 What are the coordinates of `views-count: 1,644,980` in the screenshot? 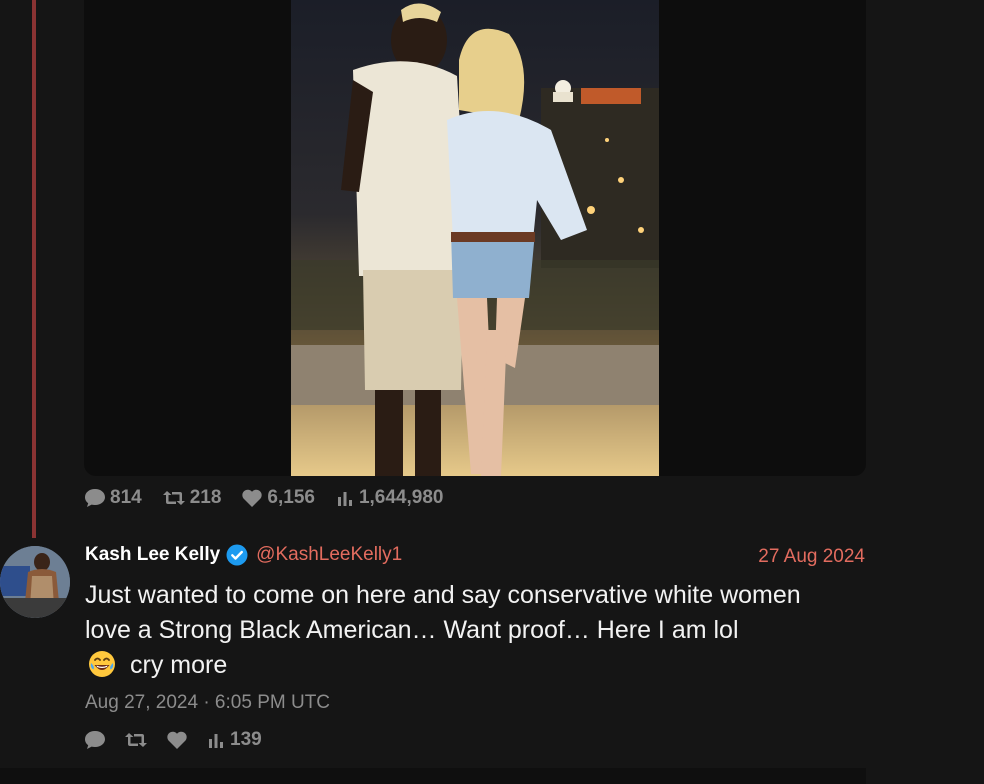 It's located at (401, 497).